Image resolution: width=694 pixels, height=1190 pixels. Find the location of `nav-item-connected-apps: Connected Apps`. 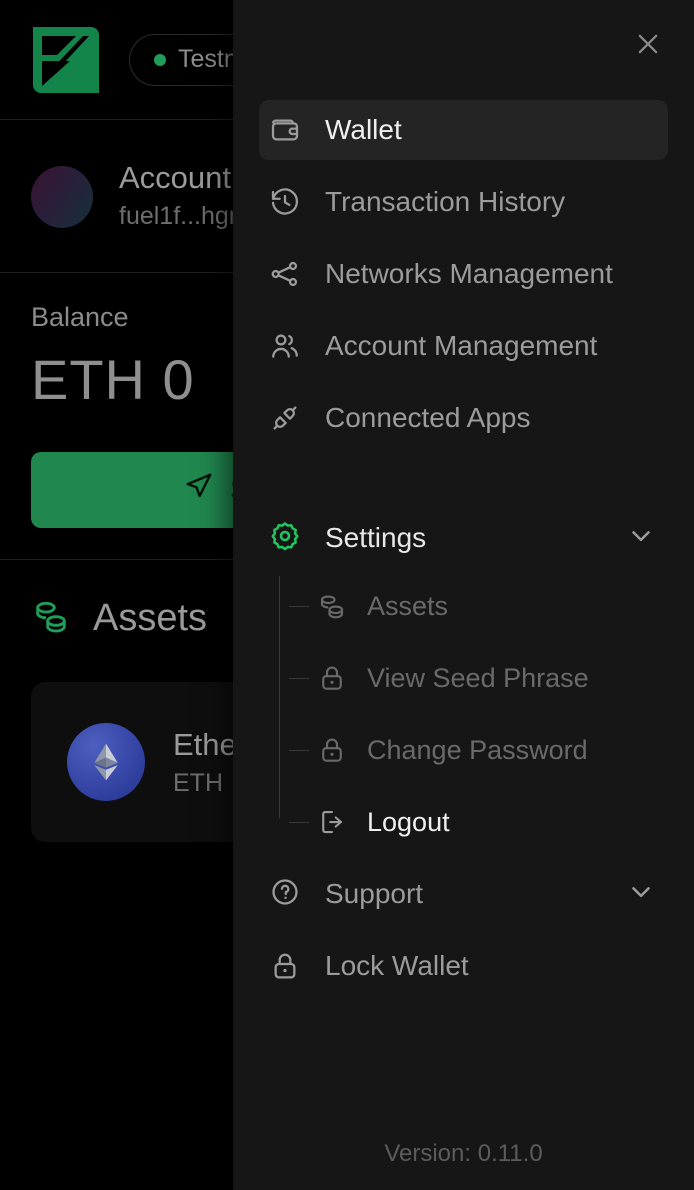

nav-item-connected-apps: Connected Apps is located at coordinates (463, 418).